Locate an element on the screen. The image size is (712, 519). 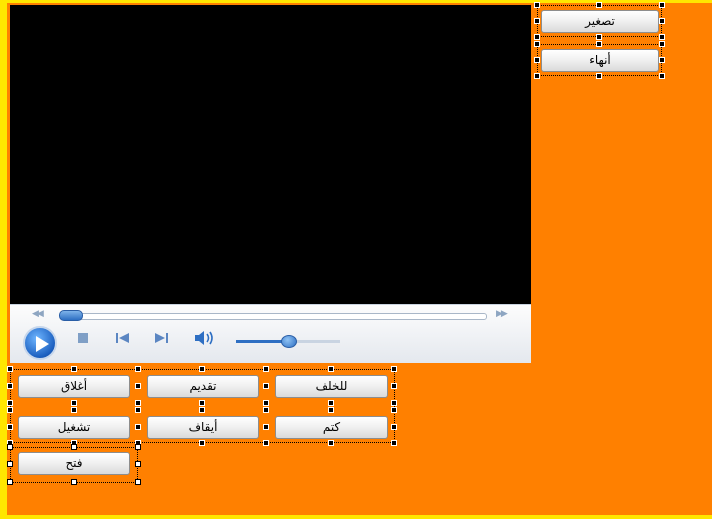
play-icon is located at coordinates (42, 344).